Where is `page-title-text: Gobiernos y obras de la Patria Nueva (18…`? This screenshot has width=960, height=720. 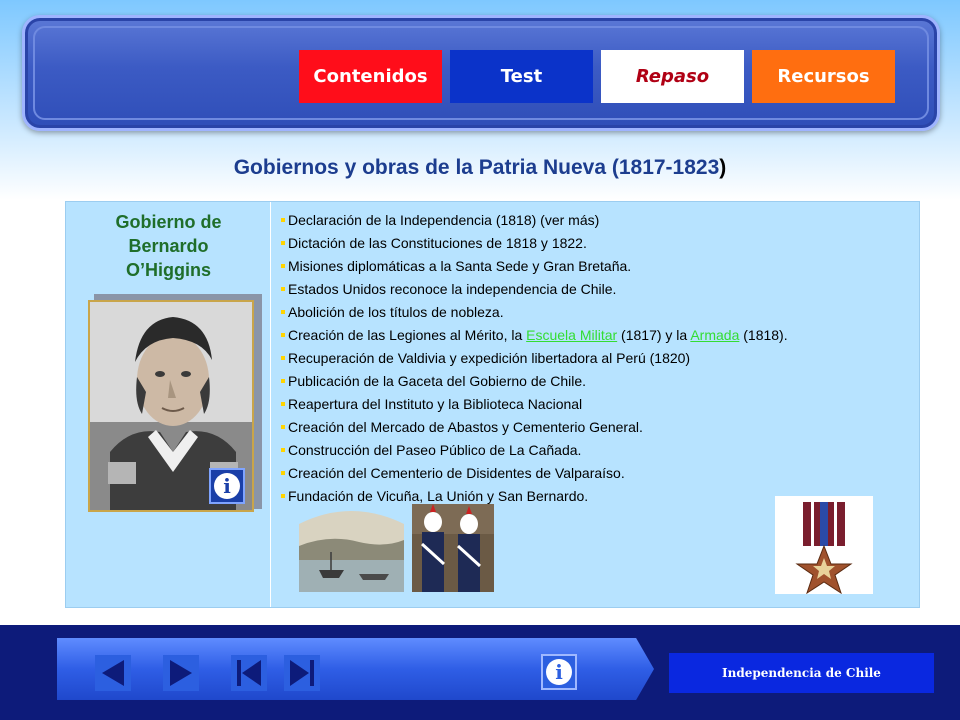
page-title-text: Gobiernos y obras de la Patria Nueva (18… is located at coordinates (476, 167).